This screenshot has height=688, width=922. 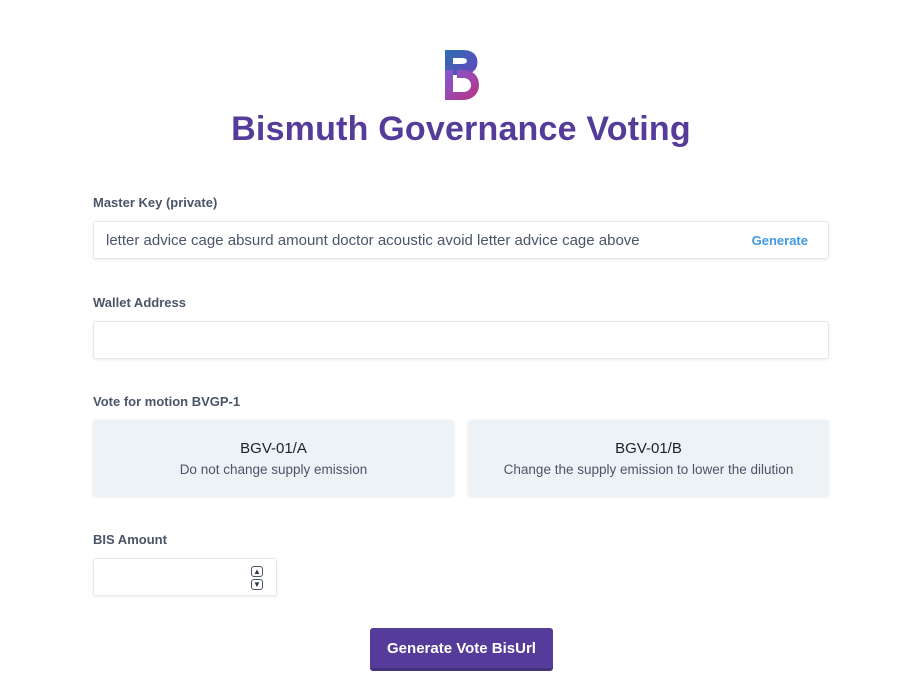 I want to click on master-key-label: Master Key (private), so click(x=155, y=202).